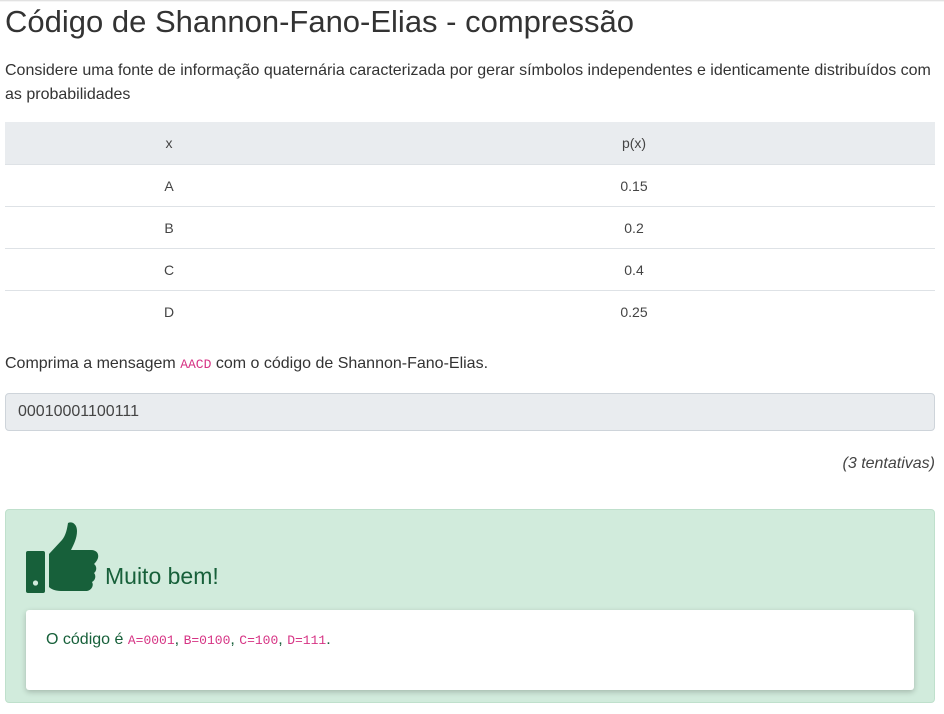 This screenshot has height=714, width=944. Describe the element at coordinates (162, 576) in the screenshot. I see `feedback-title: Muito bem!` at that location.